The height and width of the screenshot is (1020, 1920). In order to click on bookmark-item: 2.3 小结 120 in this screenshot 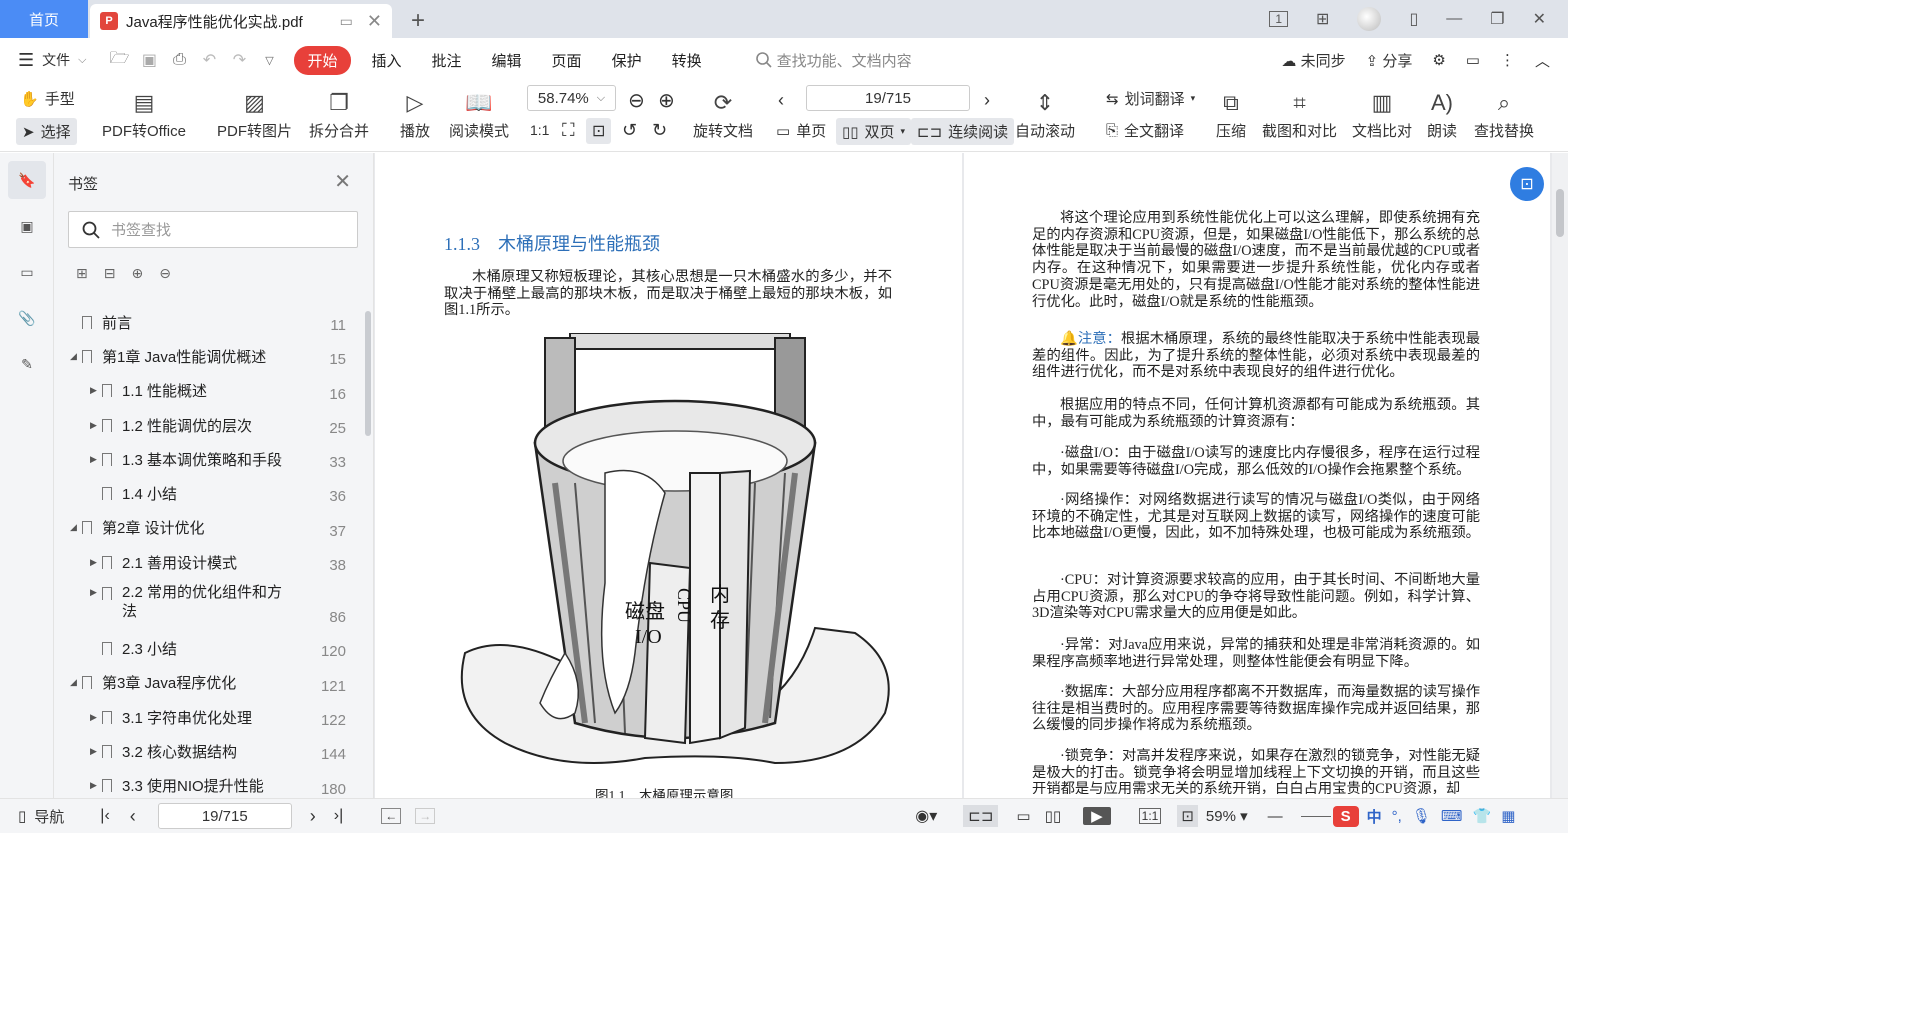, I will do `click(207, 648)`.